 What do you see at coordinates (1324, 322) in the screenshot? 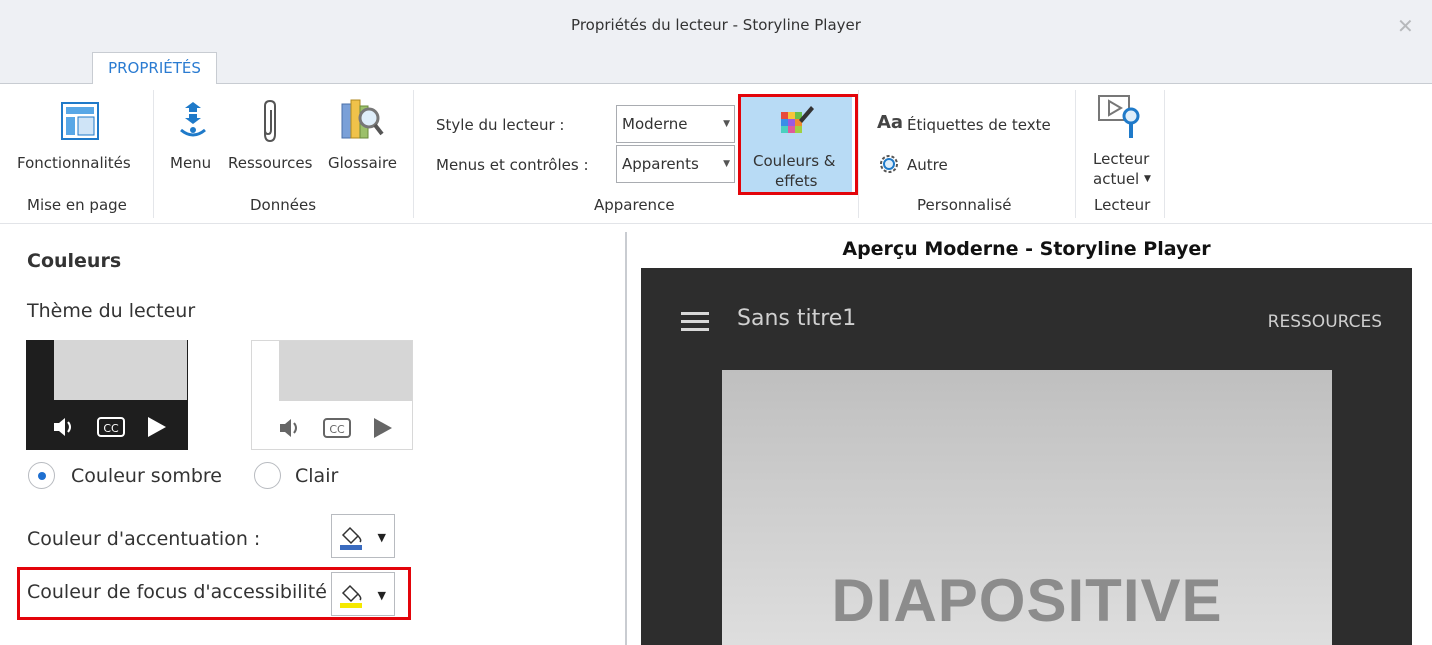
I see `resources-tab: RESSOURCES` at bounding box center [1324, 322].